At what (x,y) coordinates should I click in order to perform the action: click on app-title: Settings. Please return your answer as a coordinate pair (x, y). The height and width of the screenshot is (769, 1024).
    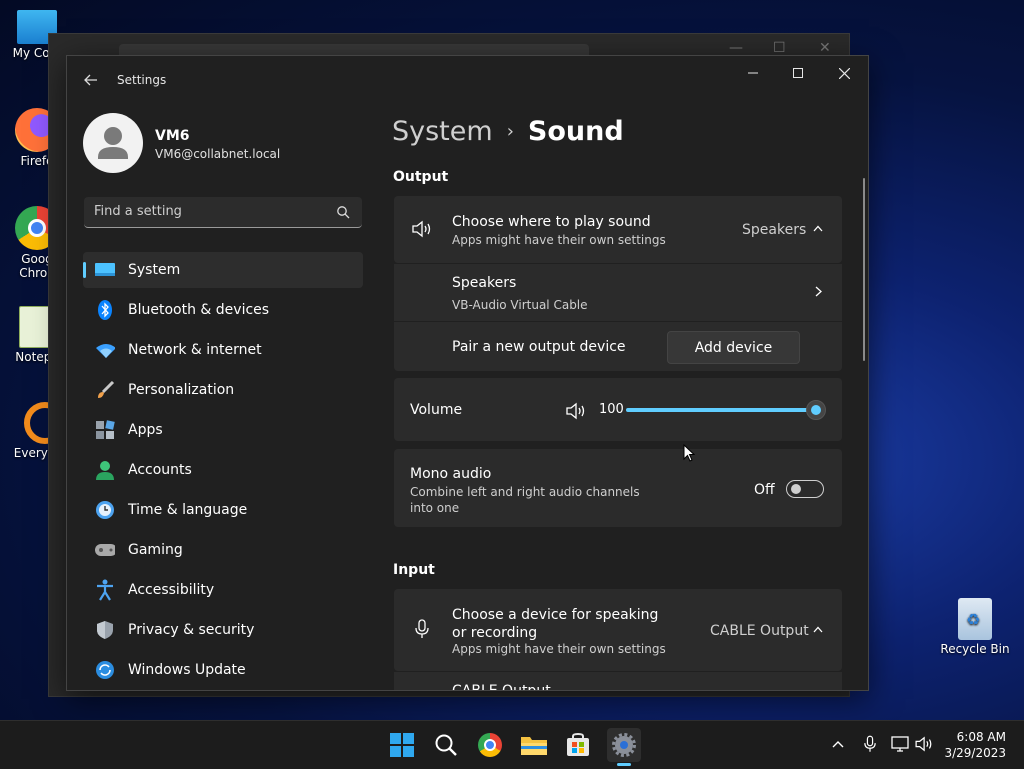
    Looking at the image, I should click on (142, 80).